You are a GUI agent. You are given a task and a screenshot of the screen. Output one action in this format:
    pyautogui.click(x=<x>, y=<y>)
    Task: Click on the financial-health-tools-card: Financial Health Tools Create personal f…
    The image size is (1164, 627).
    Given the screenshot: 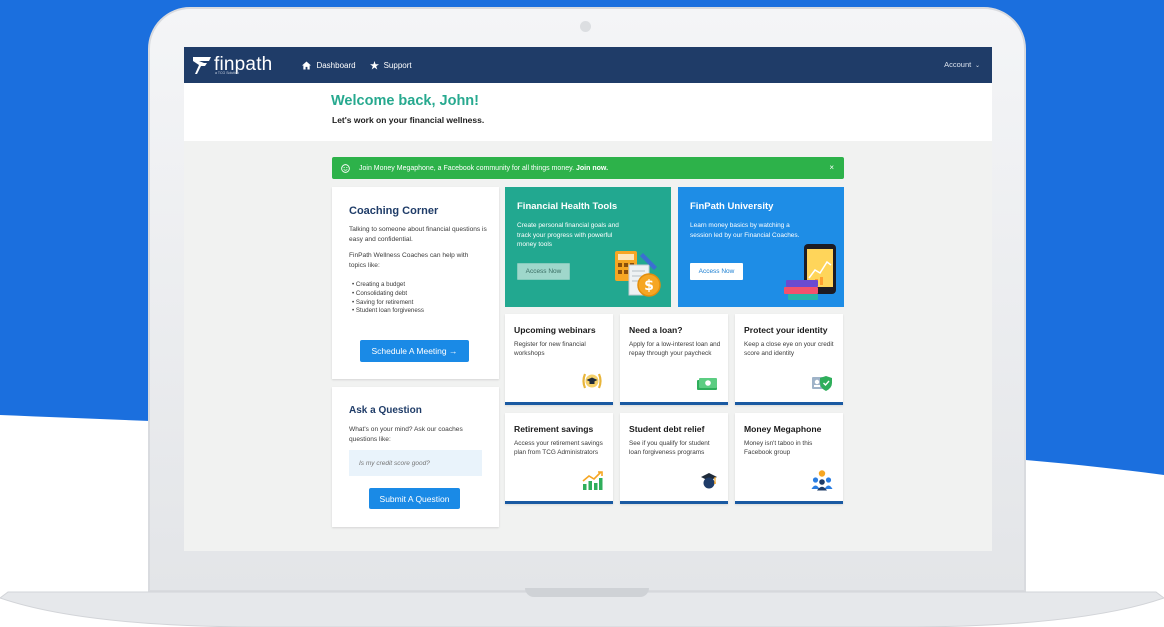 What is the action you would take?
    pyautogui.click(x=588, y=247)
    